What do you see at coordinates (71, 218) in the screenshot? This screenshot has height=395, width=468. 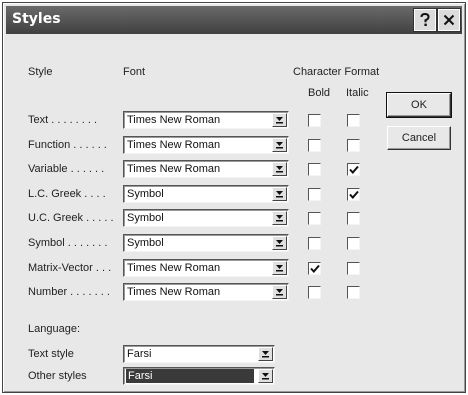 I see `style-row-label: U.C. Greek . . . . .` at bounding box center [71, 218].